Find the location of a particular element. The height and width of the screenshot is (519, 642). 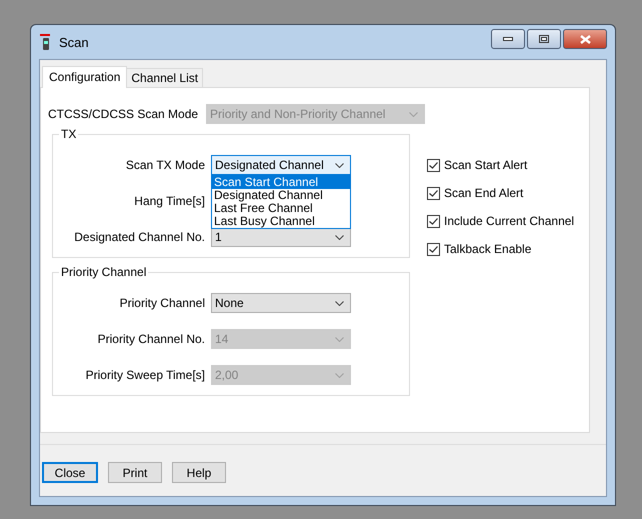

minimize-button is located at coordinates (508, 39).